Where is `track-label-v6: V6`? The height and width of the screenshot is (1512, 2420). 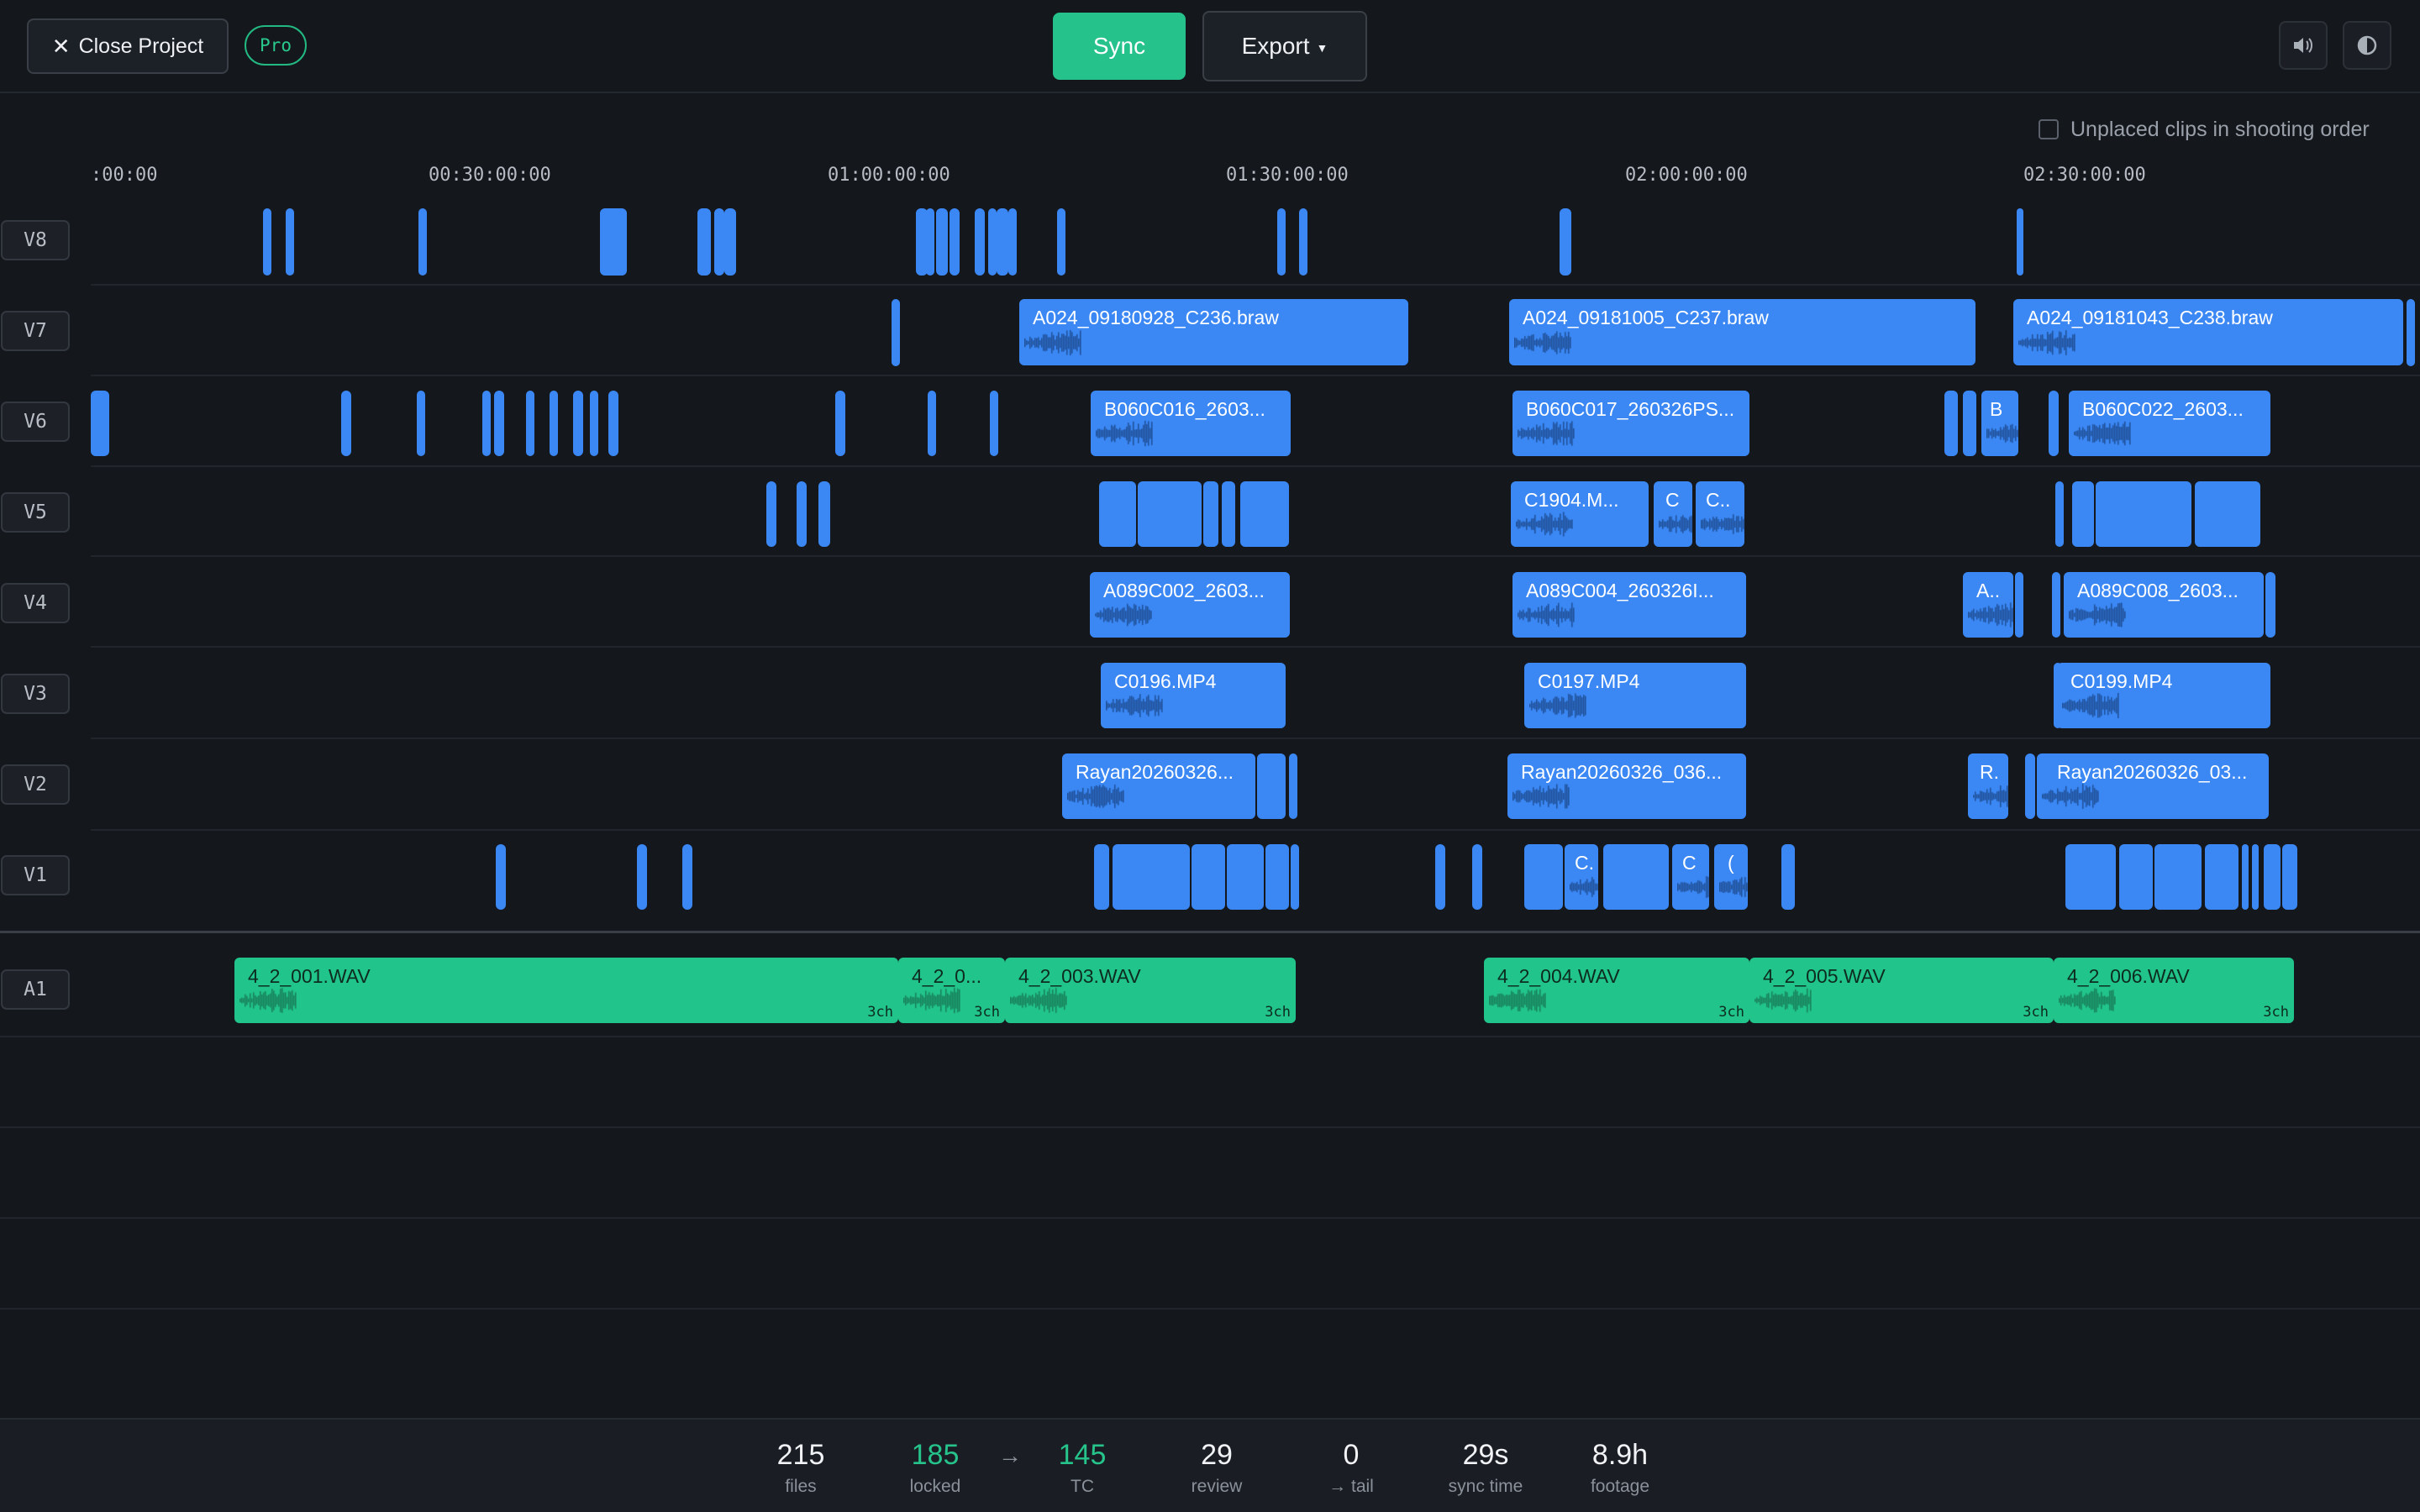
track-label-v6: V6 is located at coordinates (35, 422).